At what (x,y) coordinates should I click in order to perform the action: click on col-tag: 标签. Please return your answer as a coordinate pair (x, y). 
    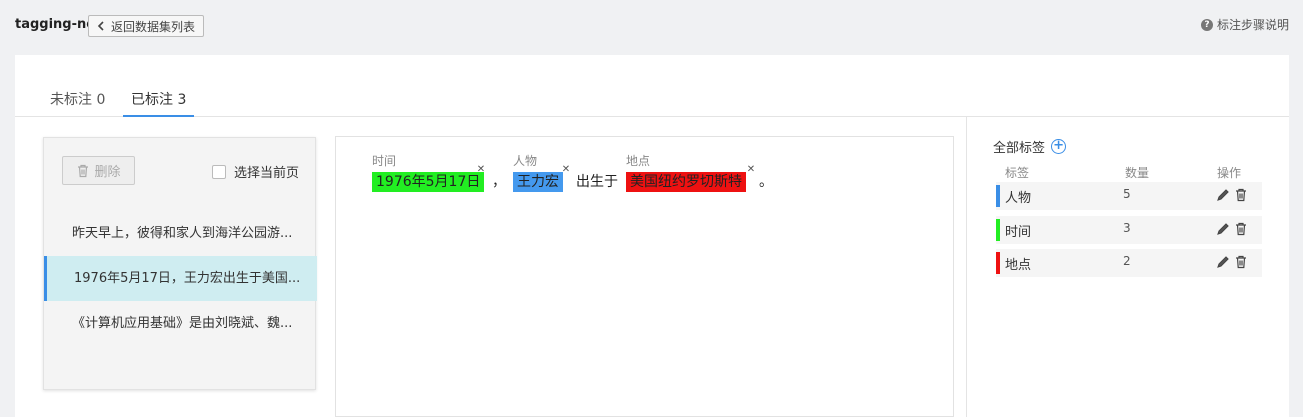
    Looking at the image, I should click on (1017, 173).